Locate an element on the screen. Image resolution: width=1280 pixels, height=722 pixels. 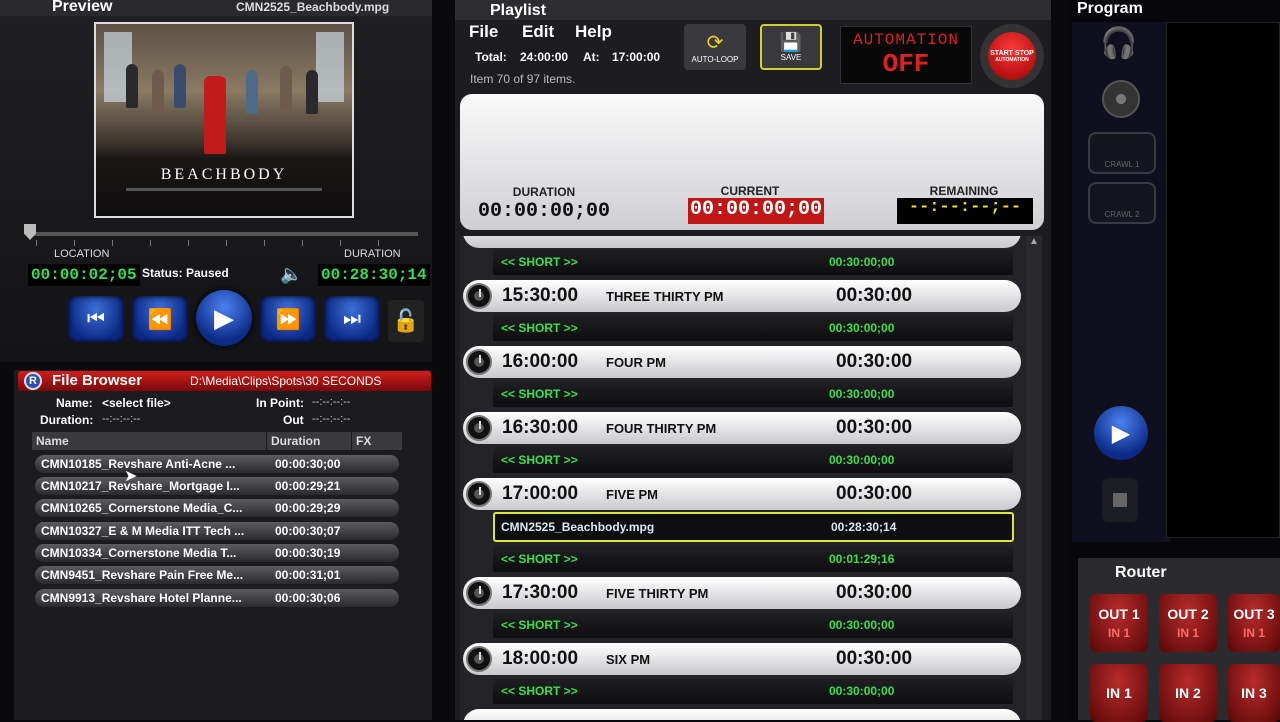
save-button: 💾 SAVE is located at coordinates (791, 47).